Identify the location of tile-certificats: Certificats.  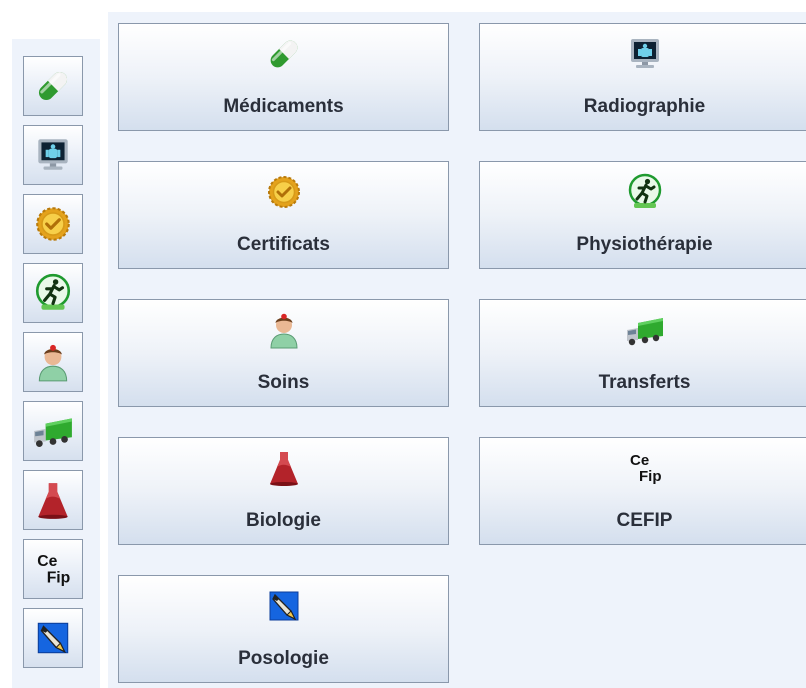
(283, 215).